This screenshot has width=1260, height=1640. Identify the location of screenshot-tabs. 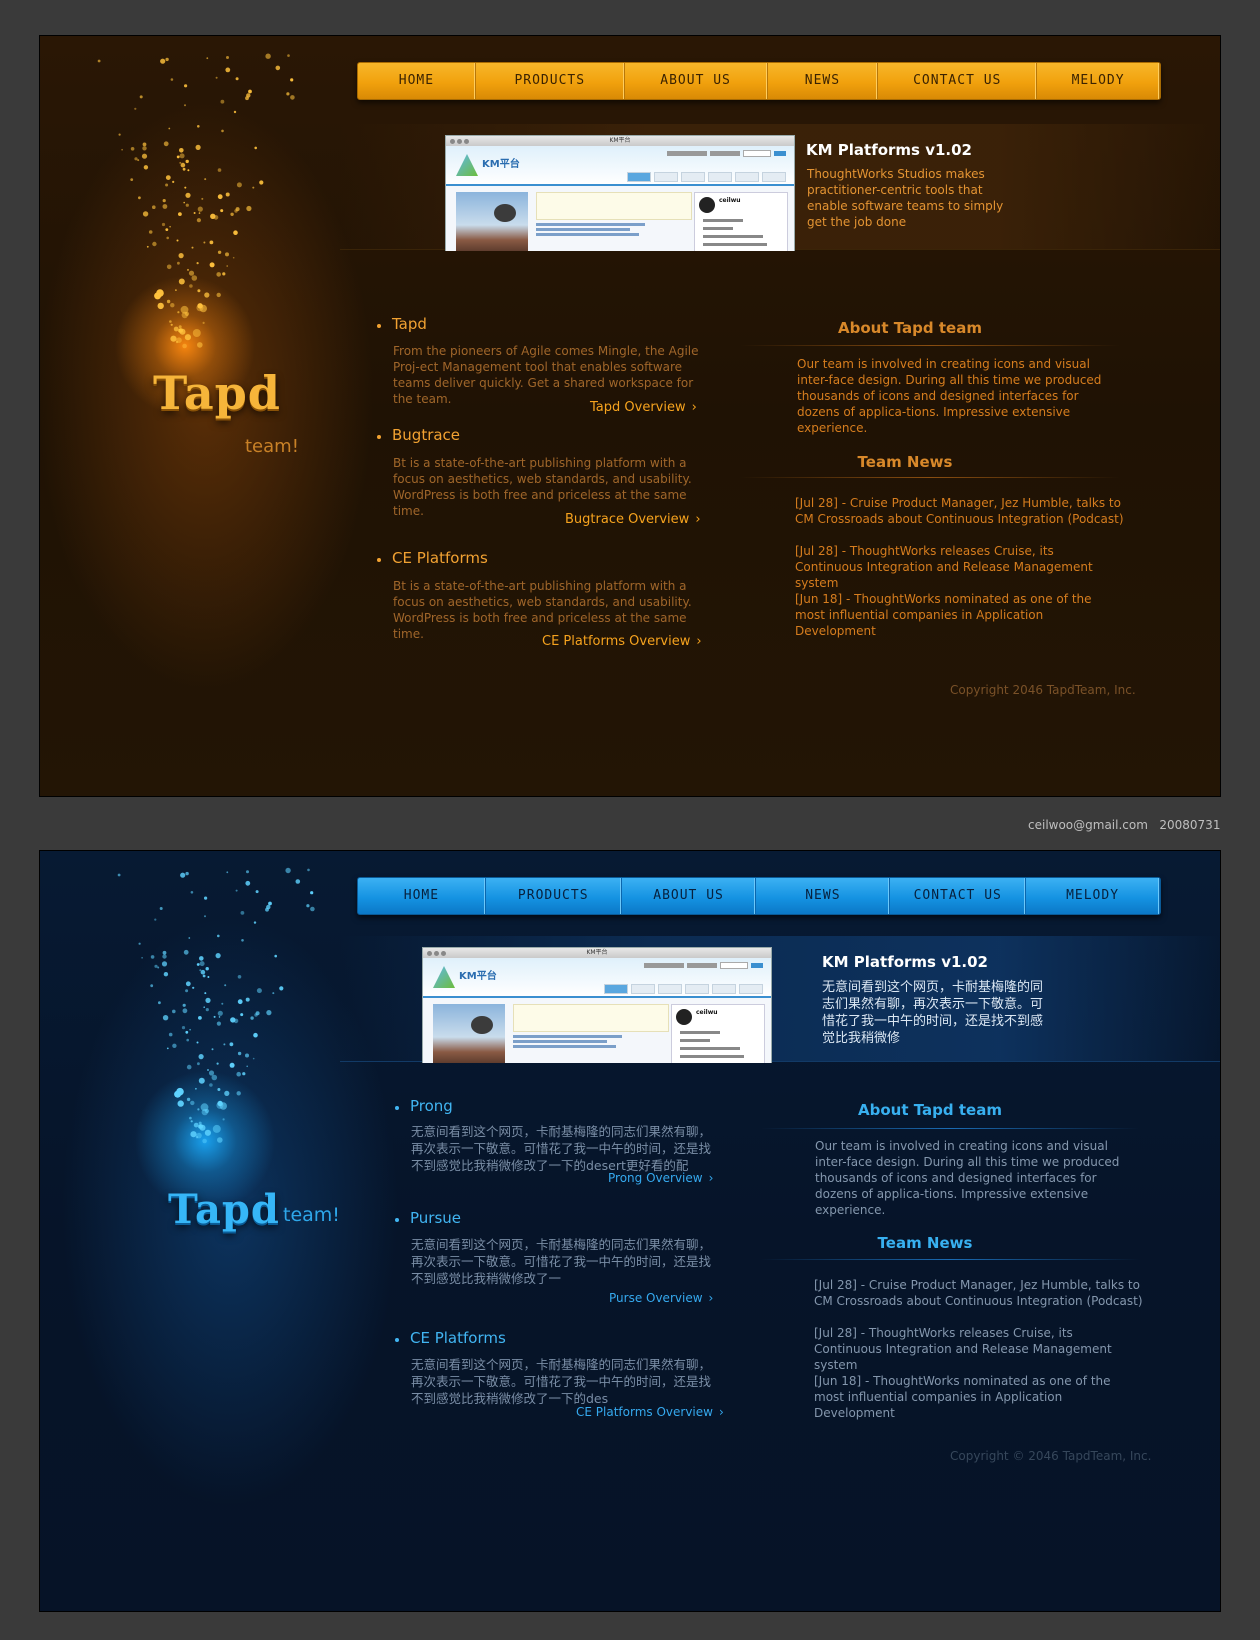
(706, 177).